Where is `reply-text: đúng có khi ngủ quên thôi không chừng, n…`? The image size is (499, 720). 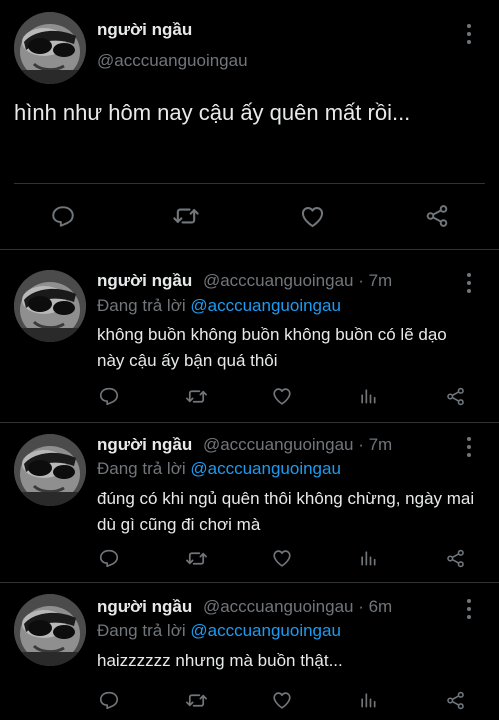
reply-text: đúng có khi ngủ quên thôi không chừng, n… is located at coordinates (286, 511).